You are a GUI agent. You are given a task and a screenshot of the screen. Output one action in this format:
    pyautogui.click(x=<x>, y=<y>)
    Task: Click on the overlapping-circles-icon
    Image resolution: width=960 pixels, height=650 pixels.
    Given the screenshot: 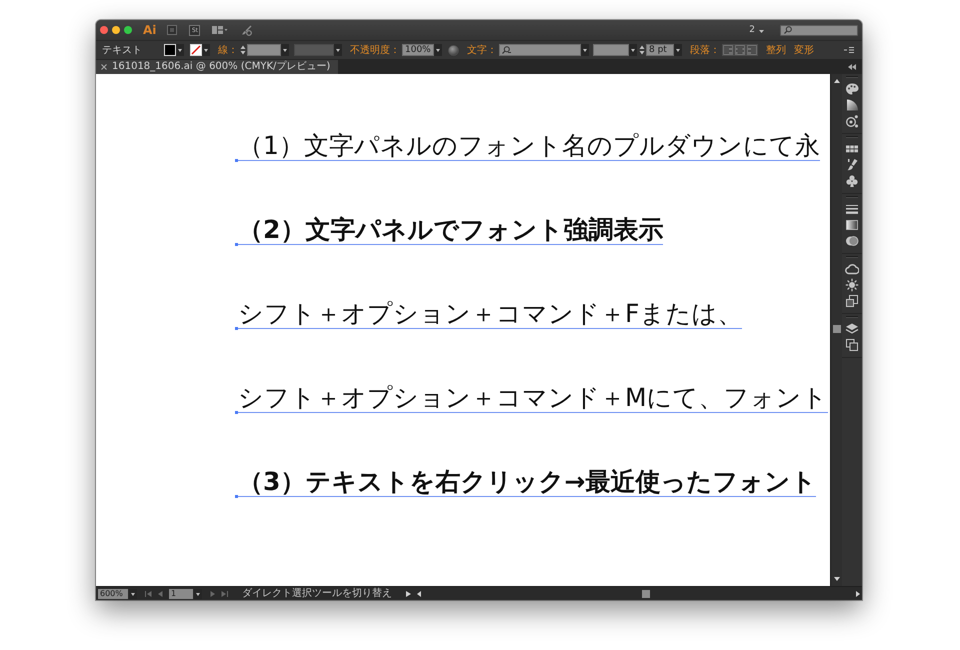 What is the action you would take?
    pyautogui.click(x=852, y=241)
    